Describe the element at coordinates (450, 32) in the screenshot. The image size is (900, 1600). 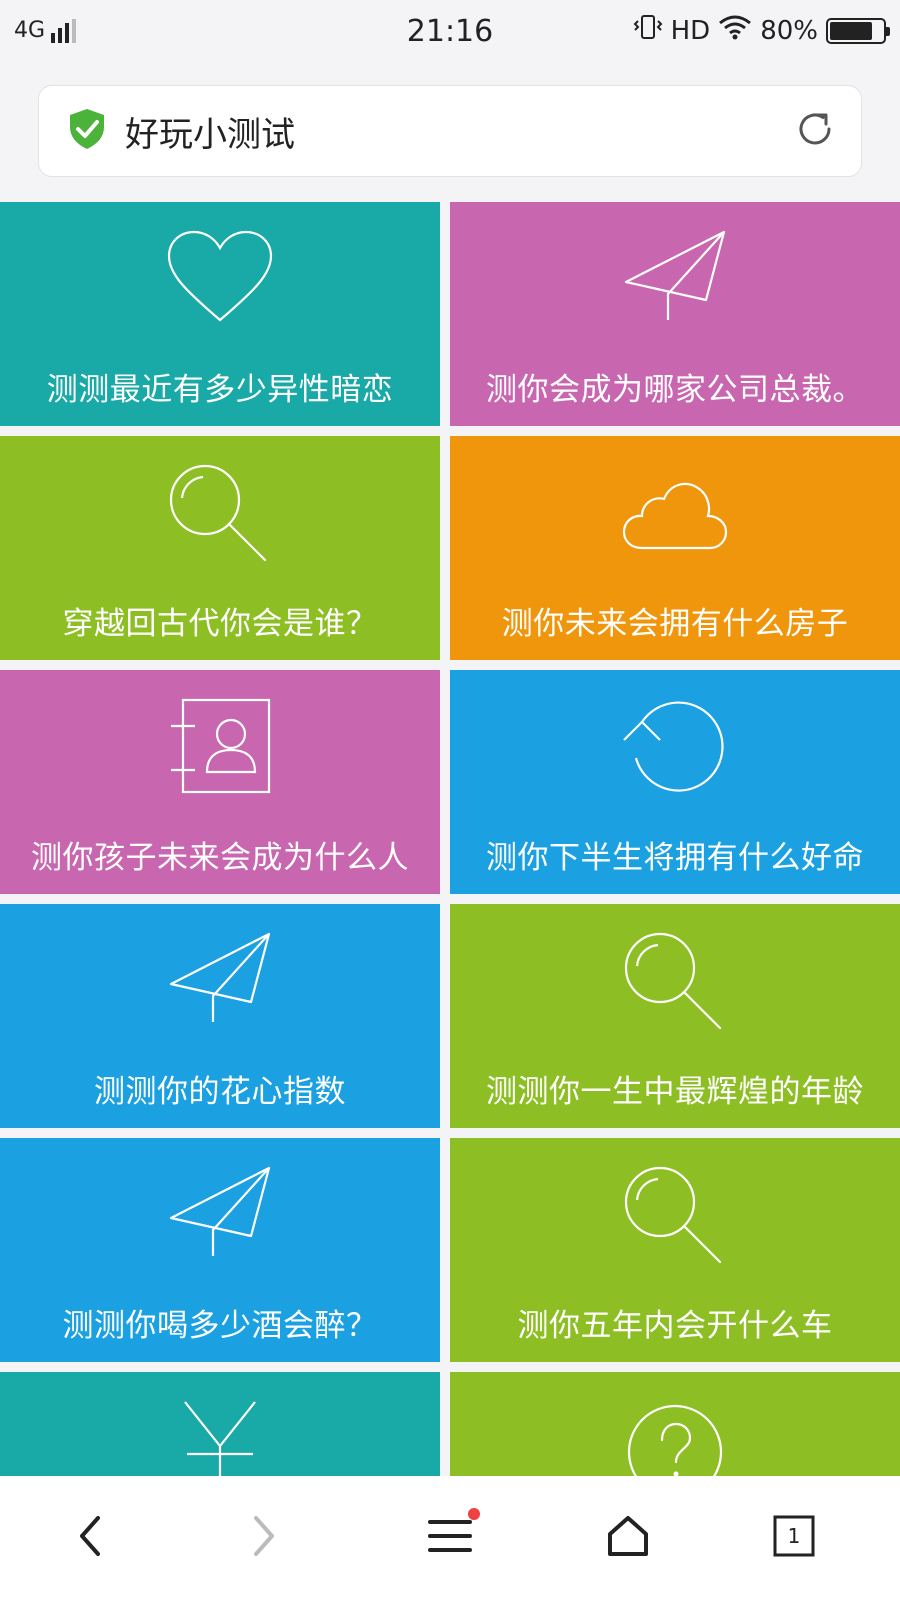
I see `status-bar: 4G 21:16 HD 80%` at that location.